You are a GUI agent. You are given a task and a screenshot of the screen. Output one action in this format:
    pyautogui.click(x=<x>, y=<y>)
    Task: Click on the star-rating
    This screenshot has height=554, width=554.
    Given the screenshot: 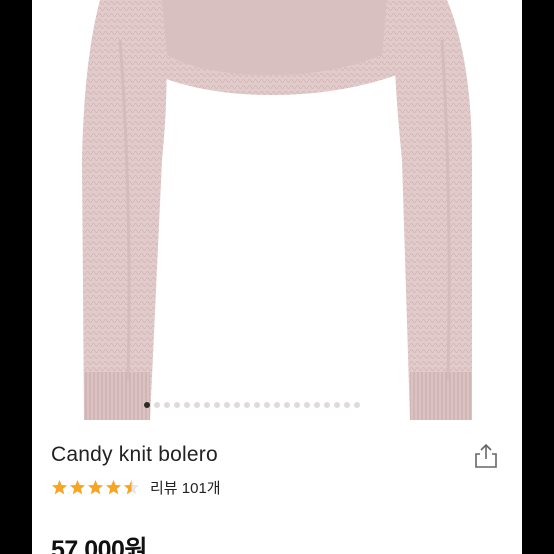 What is the action you would take?
    pyautogui.click(x=95, y=487)
    